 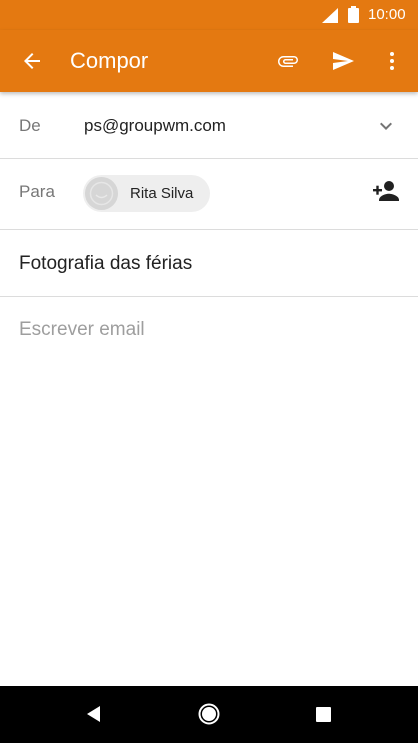 I want to click on subject-field: Fotografia das férias, so click(x=105, y=264).